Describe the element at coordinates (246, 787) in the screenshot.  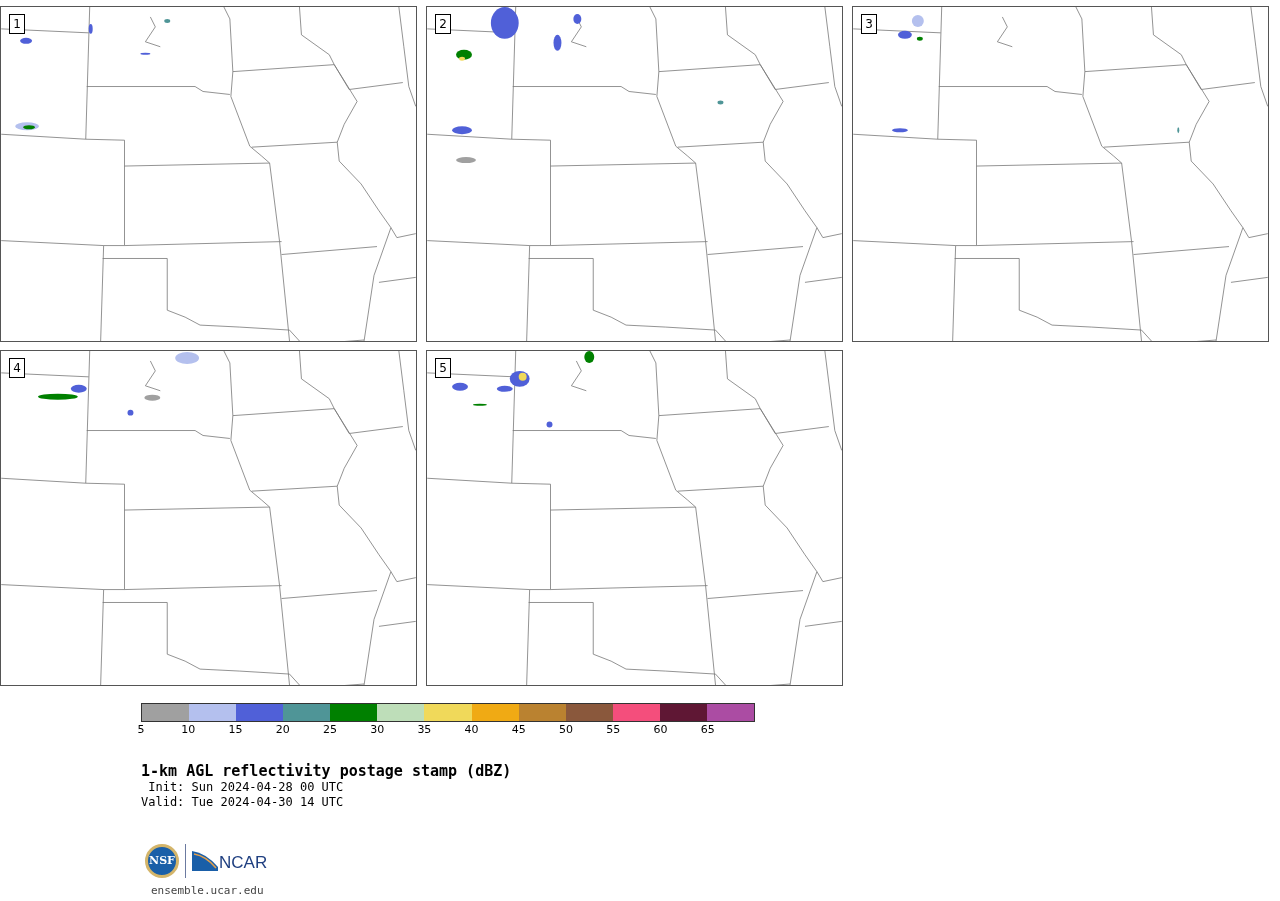
I see `init-time: Init: Sun 2024-04-28 00 UTC` at that location.